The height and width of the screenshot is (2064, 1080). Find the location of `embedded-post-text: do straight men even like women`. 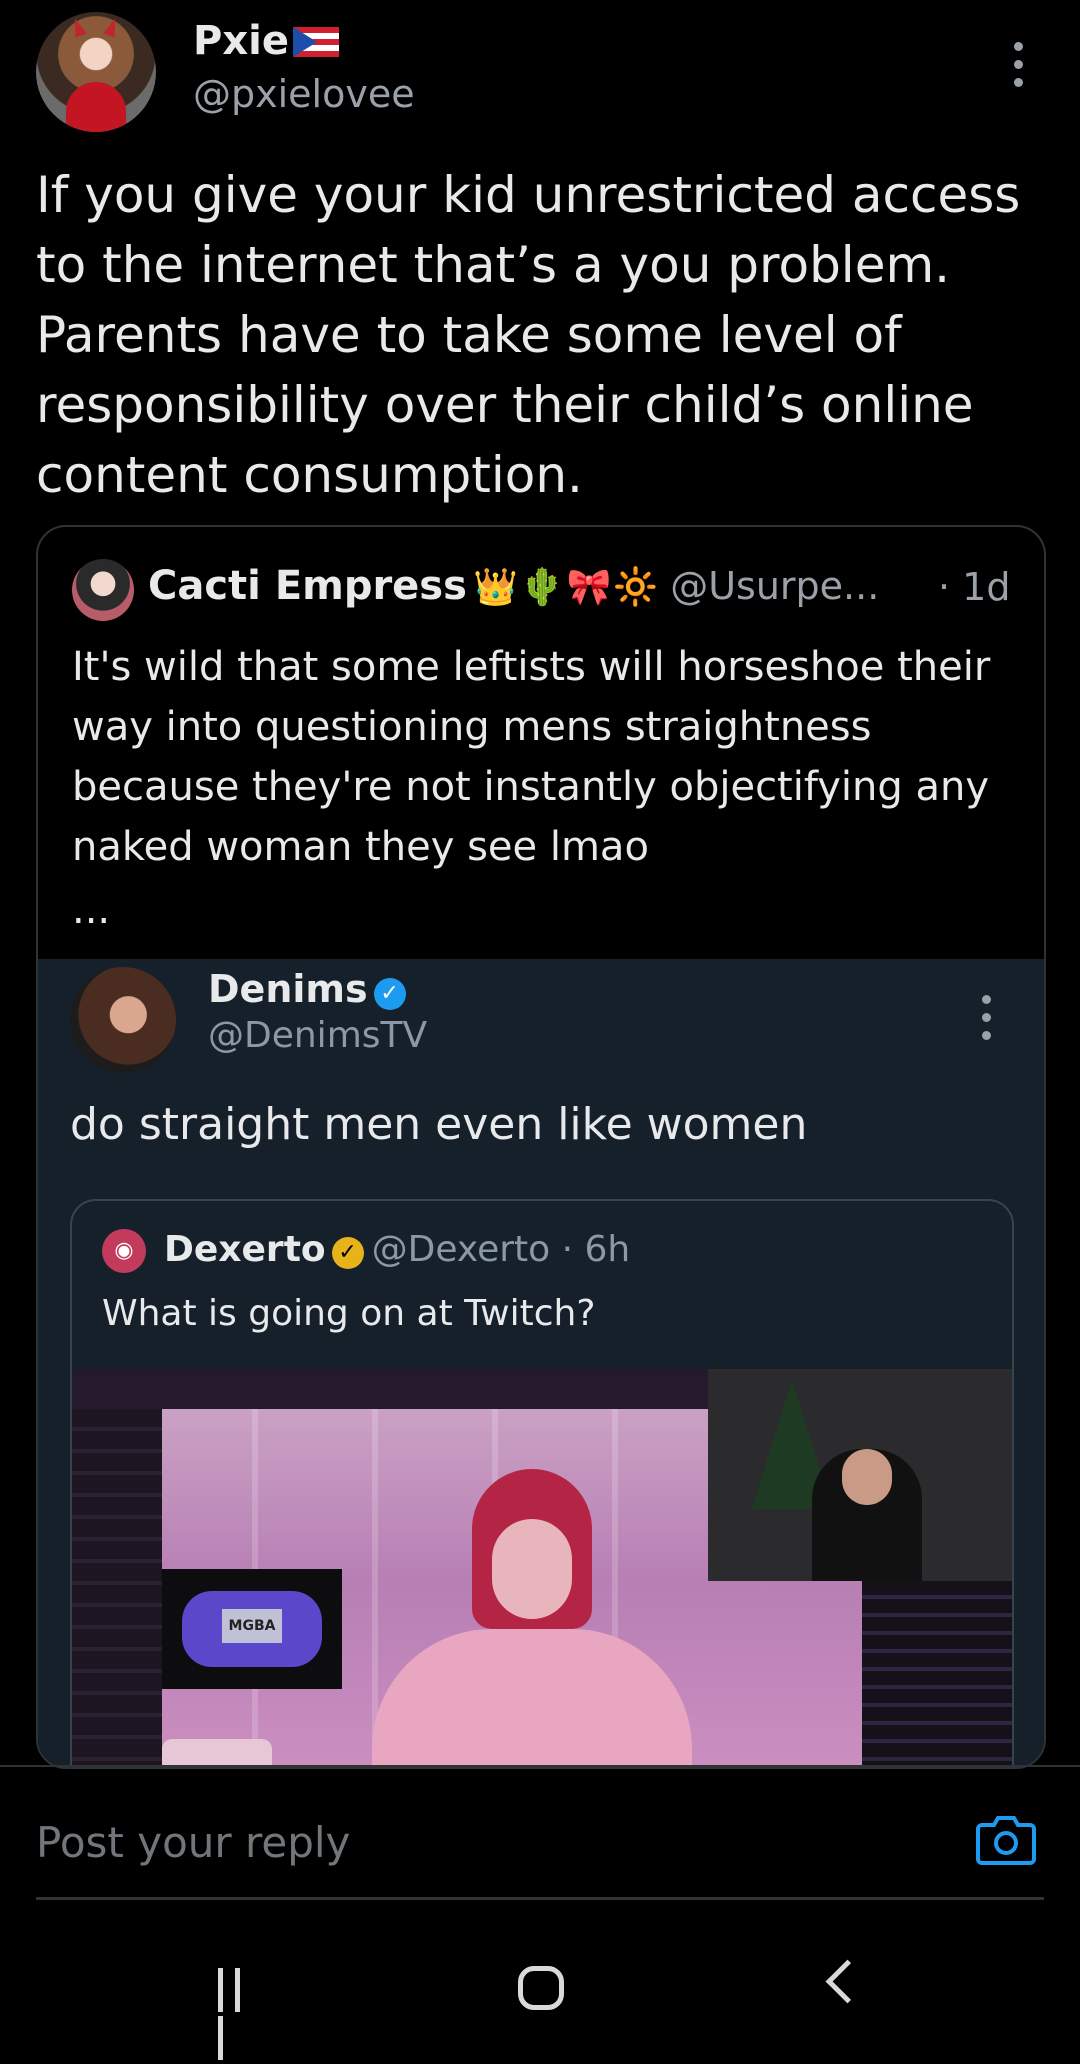

embedded-post-text: do straight men even like women is located at coordinates (439, 1124).